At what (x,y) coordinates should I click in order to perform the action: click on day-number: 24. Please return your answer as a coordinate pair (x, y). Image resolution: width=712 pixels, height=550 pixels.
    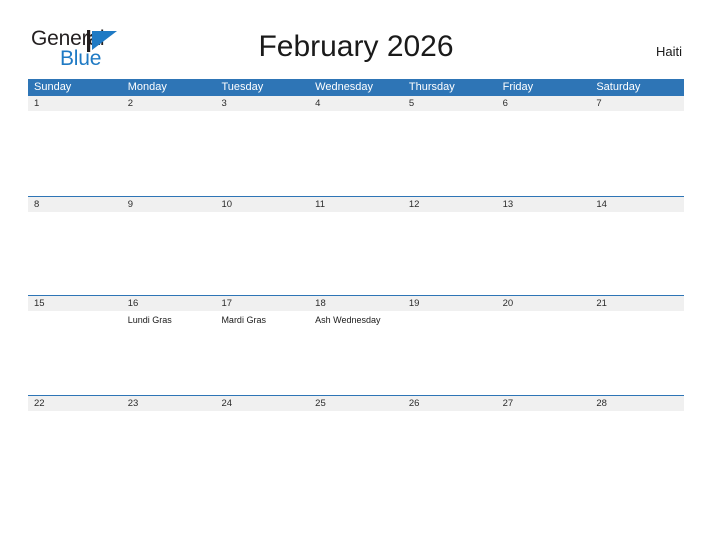
    Looking at the image, I should click on (262, 403).